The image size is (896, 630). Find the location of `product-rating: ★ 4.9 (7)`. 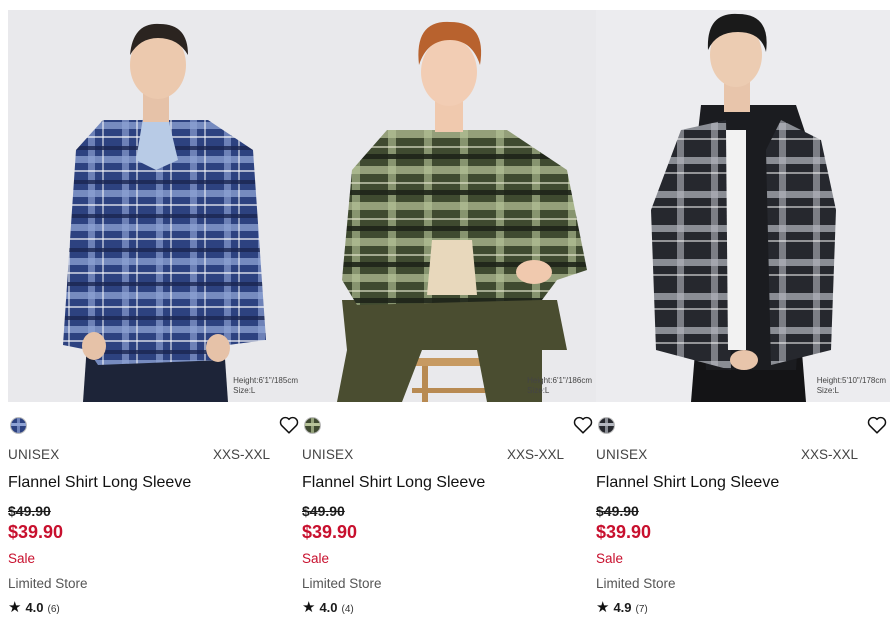

product-rating: ★ 4.9 (7) is located at coordinates (622, 607).